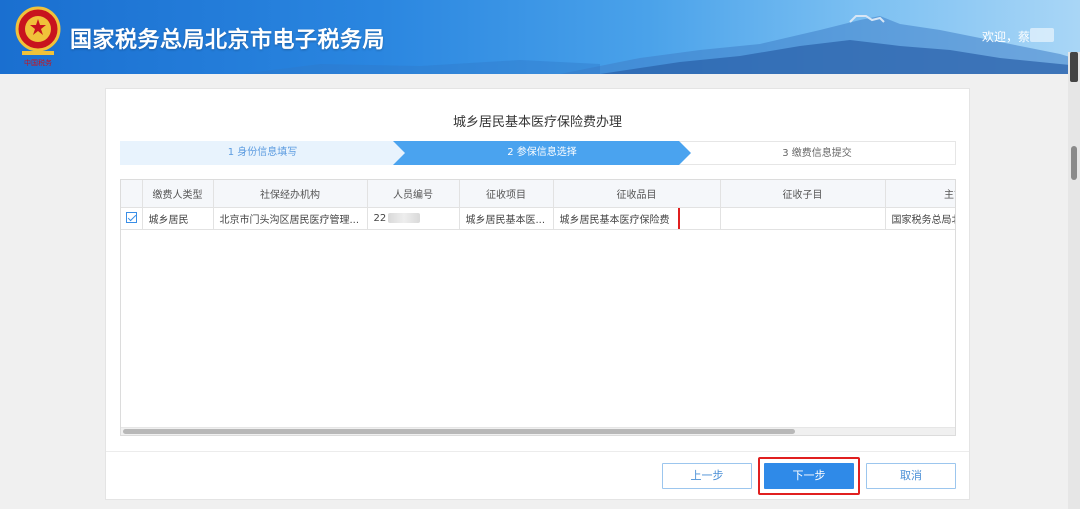  Describe the element at coordinates (1006, 37) in the screenshot. I see `welcome-text: 欢迎，蔡` at that location.